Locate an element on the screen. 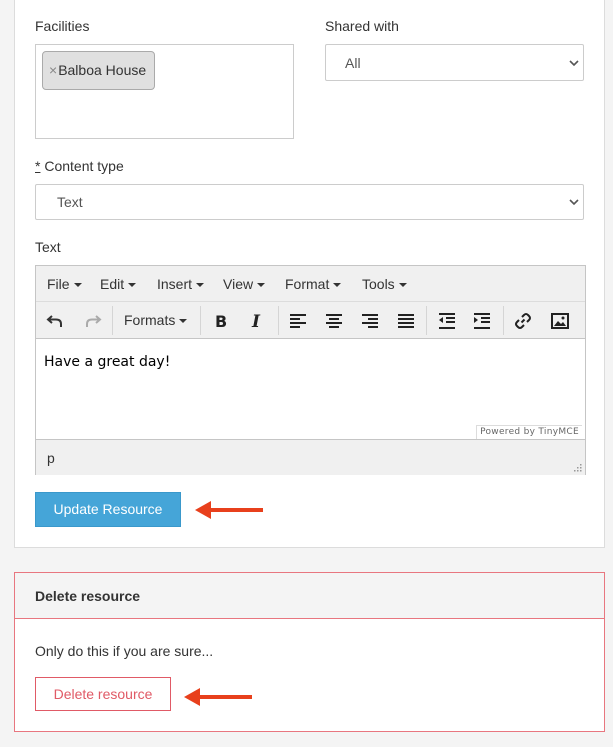 This screenshot has height=747, width=613. editor-toolbar: Formats B I is located at coordinates (310, 320).